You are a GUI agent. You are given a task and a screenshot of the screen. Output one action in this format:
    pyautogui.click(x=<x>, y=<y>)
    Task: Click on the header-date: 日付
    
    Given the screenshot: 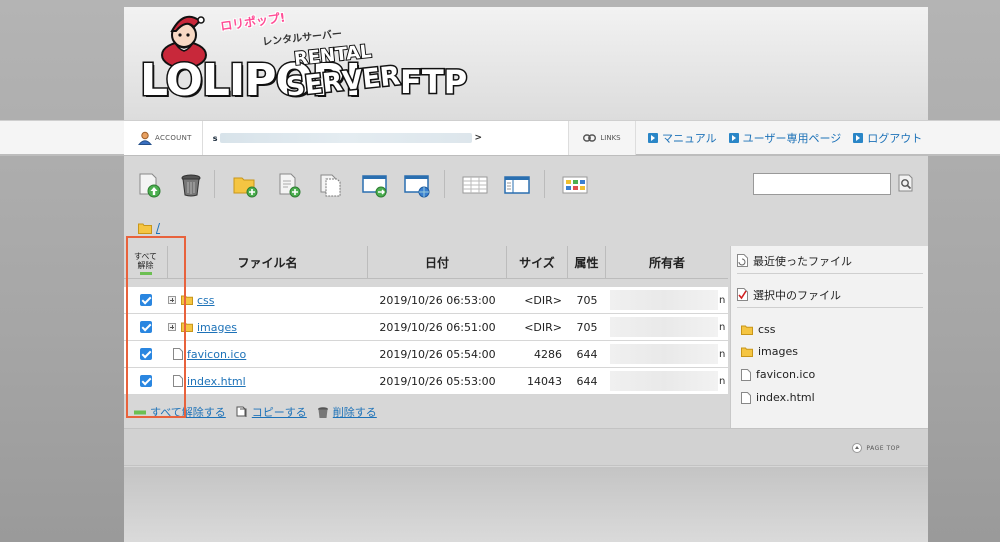 What is the action you would take?
    pyautogui.click(x=437, y=262)
    